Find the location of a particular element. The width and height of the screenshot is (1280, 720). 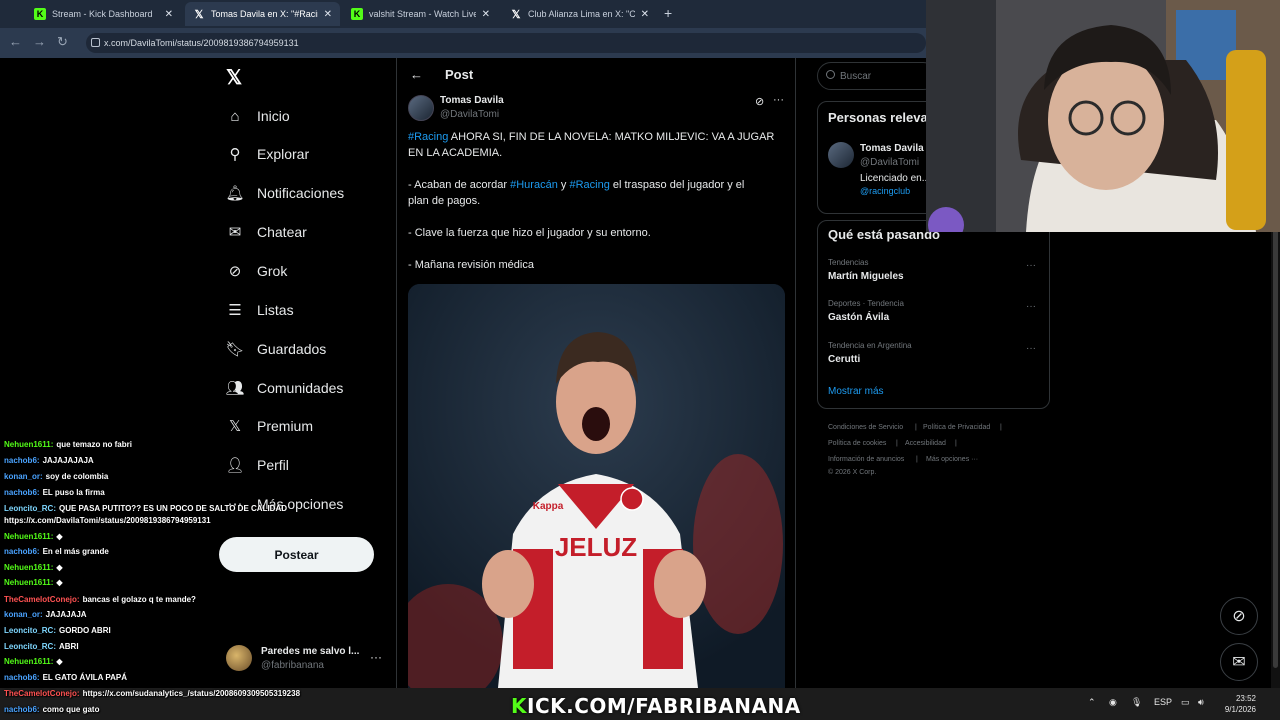

forward-icon: → is located at coordinates (39, 41).